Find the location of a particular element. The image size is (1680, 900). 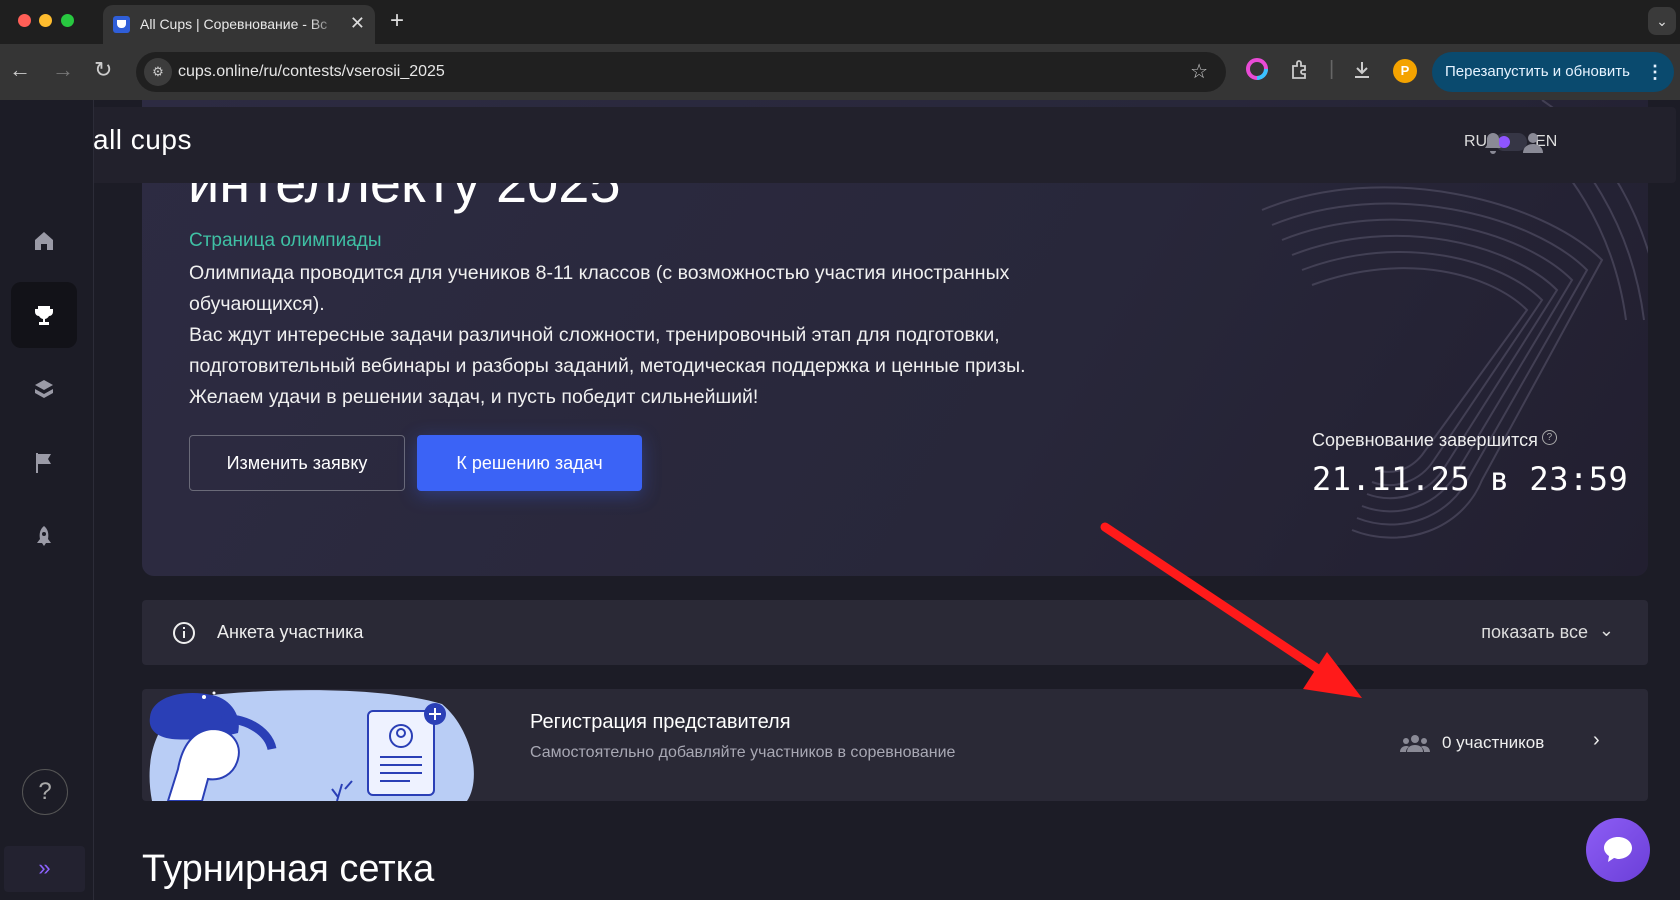

edit-application-button: Изменить заявку is located at coordinates (297, 463).